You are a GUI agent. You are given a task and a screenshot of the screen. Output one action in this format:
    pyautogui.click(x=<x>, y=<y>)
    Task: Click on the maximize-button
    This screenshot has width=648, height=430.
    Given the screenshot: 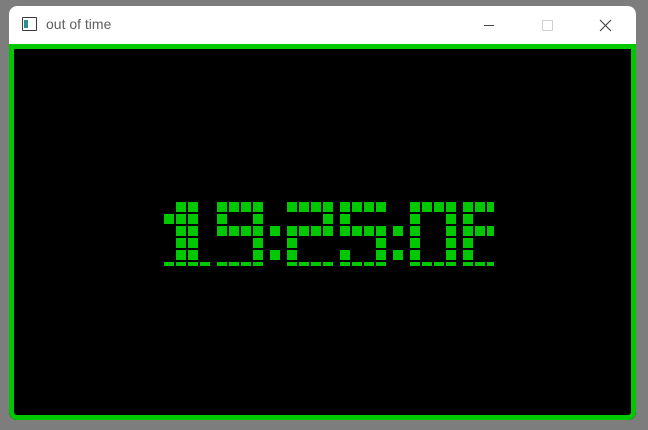 What is the action you would take?
    pyautogui.click(x=547, y=25)
    